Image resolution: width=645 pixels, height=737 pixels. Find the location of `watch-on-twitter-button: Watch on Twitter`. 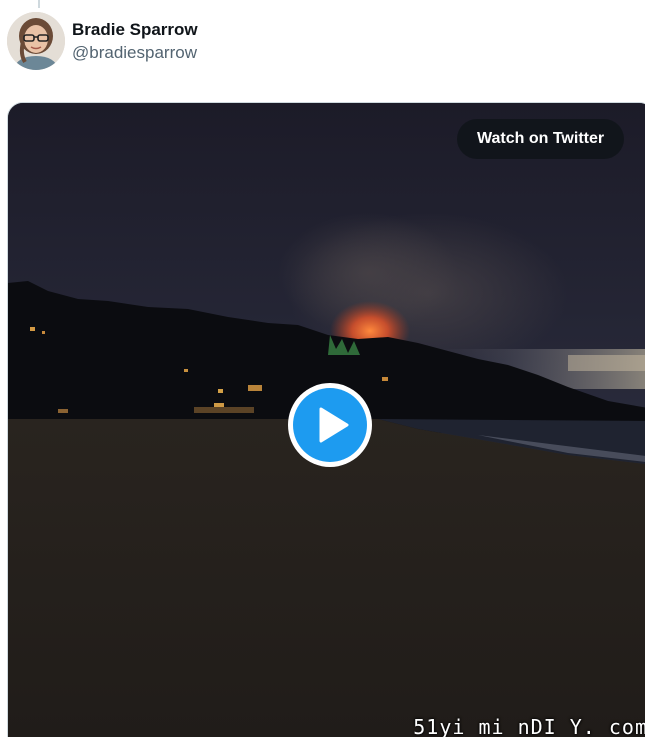

watch-on-twitter-button: Watch on Twitter is located at coordinates (541, 139).